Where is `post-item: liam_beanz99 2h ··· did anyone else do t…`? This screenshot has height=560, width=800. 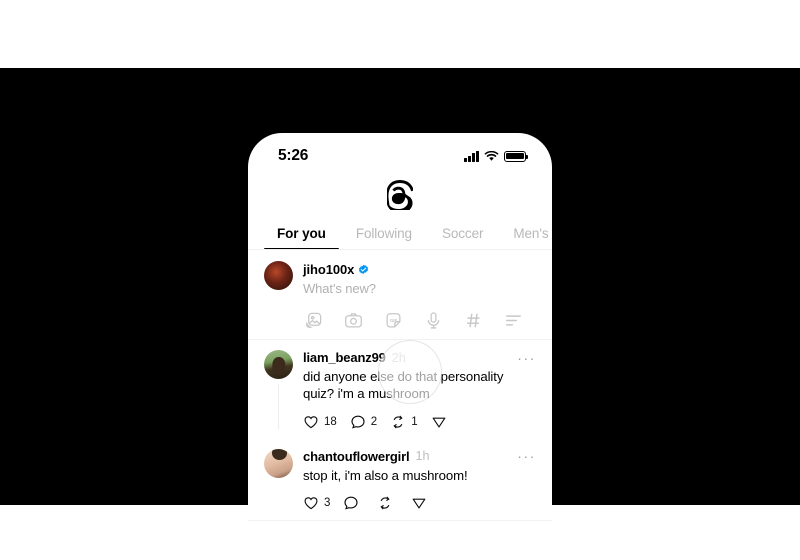 post-item: liam_beanz99 2h ··· did anyone else do t… is located at coordinates (400, 389).